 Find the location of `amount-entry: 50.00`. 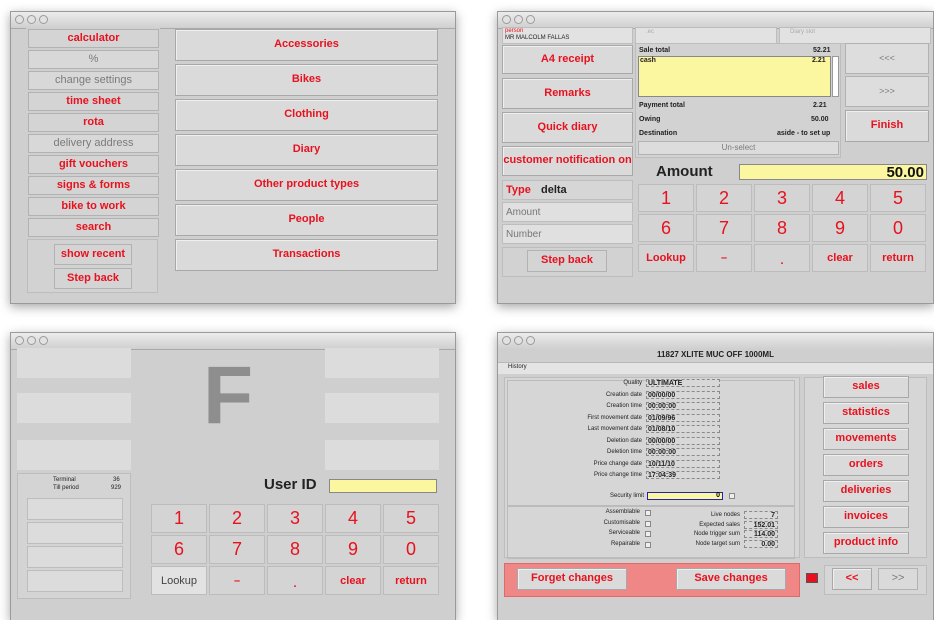

amount-entry: 50.00 is located at coordinates (833, 172).